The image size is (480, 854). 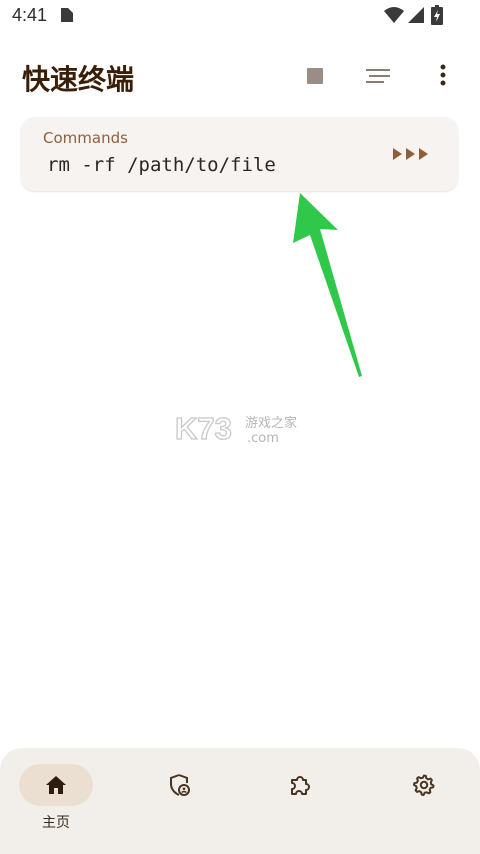 I want to click on status-bar: 4:41, so click(x=240, y=17).